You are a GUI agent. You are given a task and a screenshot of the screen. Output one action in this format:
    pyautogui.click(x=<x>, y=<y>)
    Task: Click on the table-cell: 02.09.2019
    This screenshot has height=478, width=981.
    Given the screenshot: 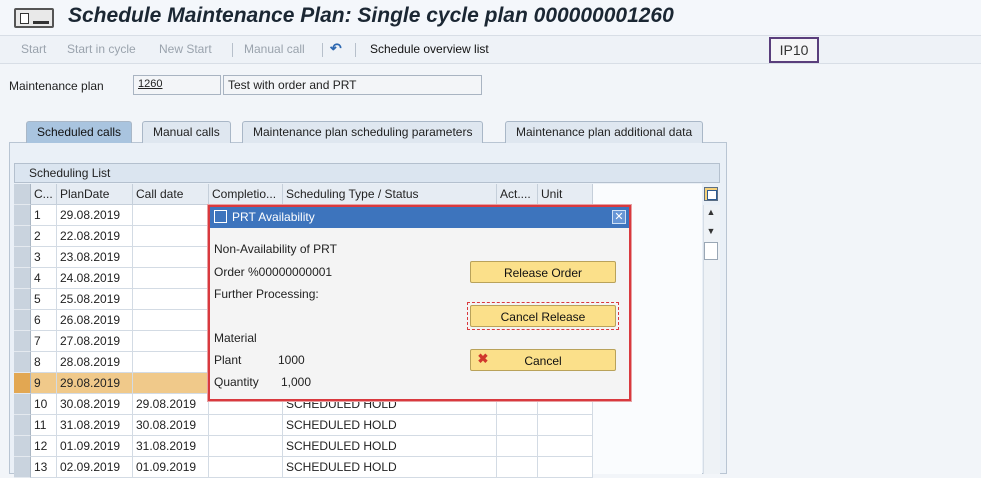 What is the action you would take?
    pyautogui.click(x=95, y=467)
    